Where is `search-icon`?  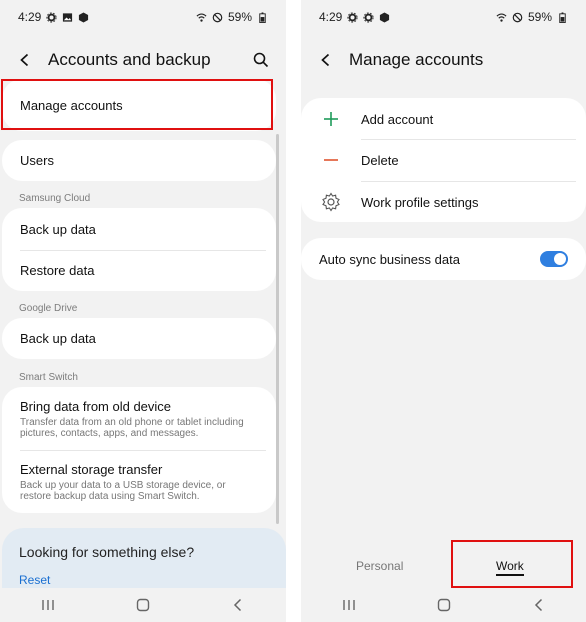 search-icon is located at coordinates (261, 60).